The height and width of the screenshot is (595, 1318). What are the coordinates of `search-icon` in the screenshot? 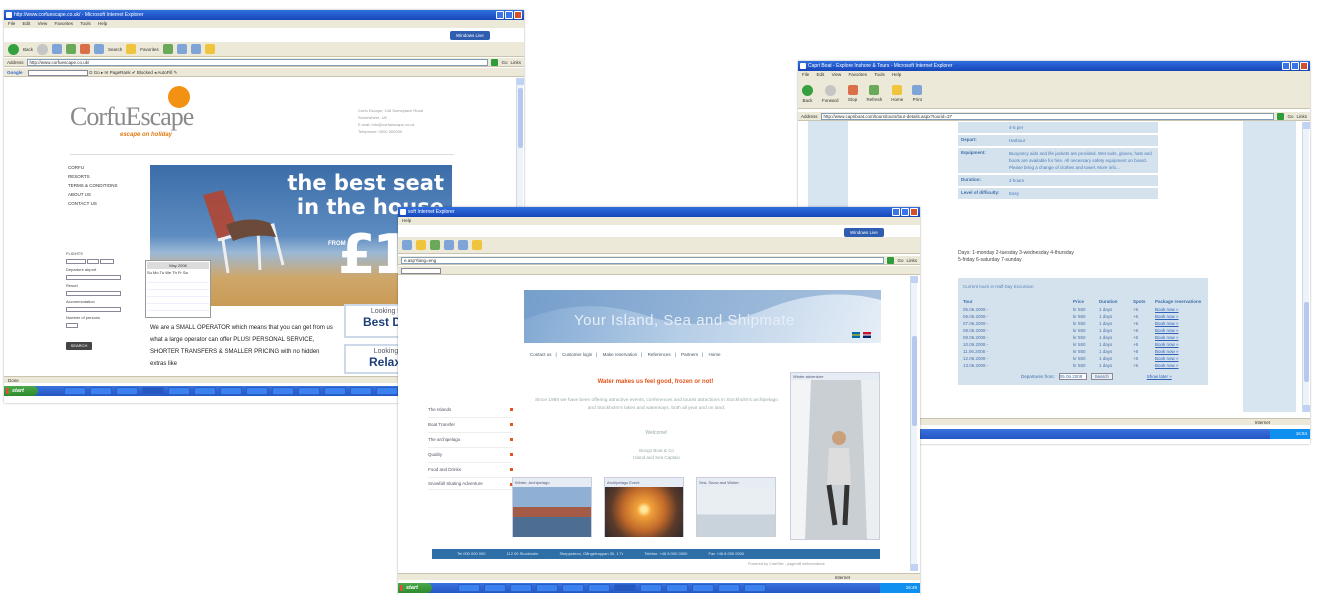 It's located at (407, 245).